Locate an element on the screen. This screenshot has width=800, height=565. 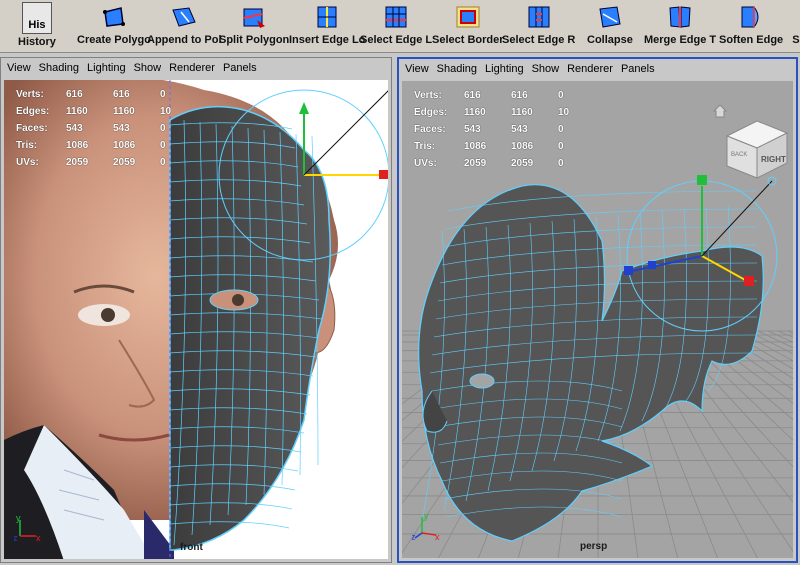
shelf-button-soften-edge: Soften Edge is located at coordinates (751, 26).